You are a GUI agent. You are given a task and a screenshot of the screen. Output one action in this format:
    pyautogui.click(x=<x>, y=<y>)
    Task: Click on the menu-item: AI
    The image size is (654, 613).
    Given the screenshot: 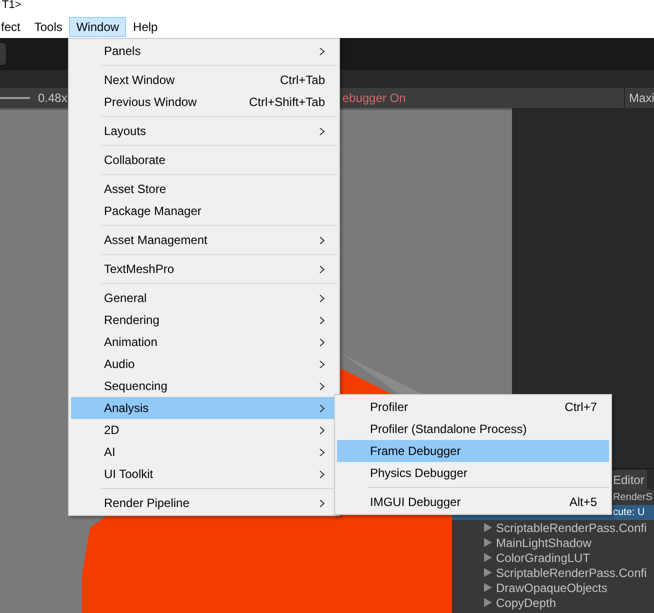 What is the action you would take?
    pyautogui.click(x=204, y=452)
    